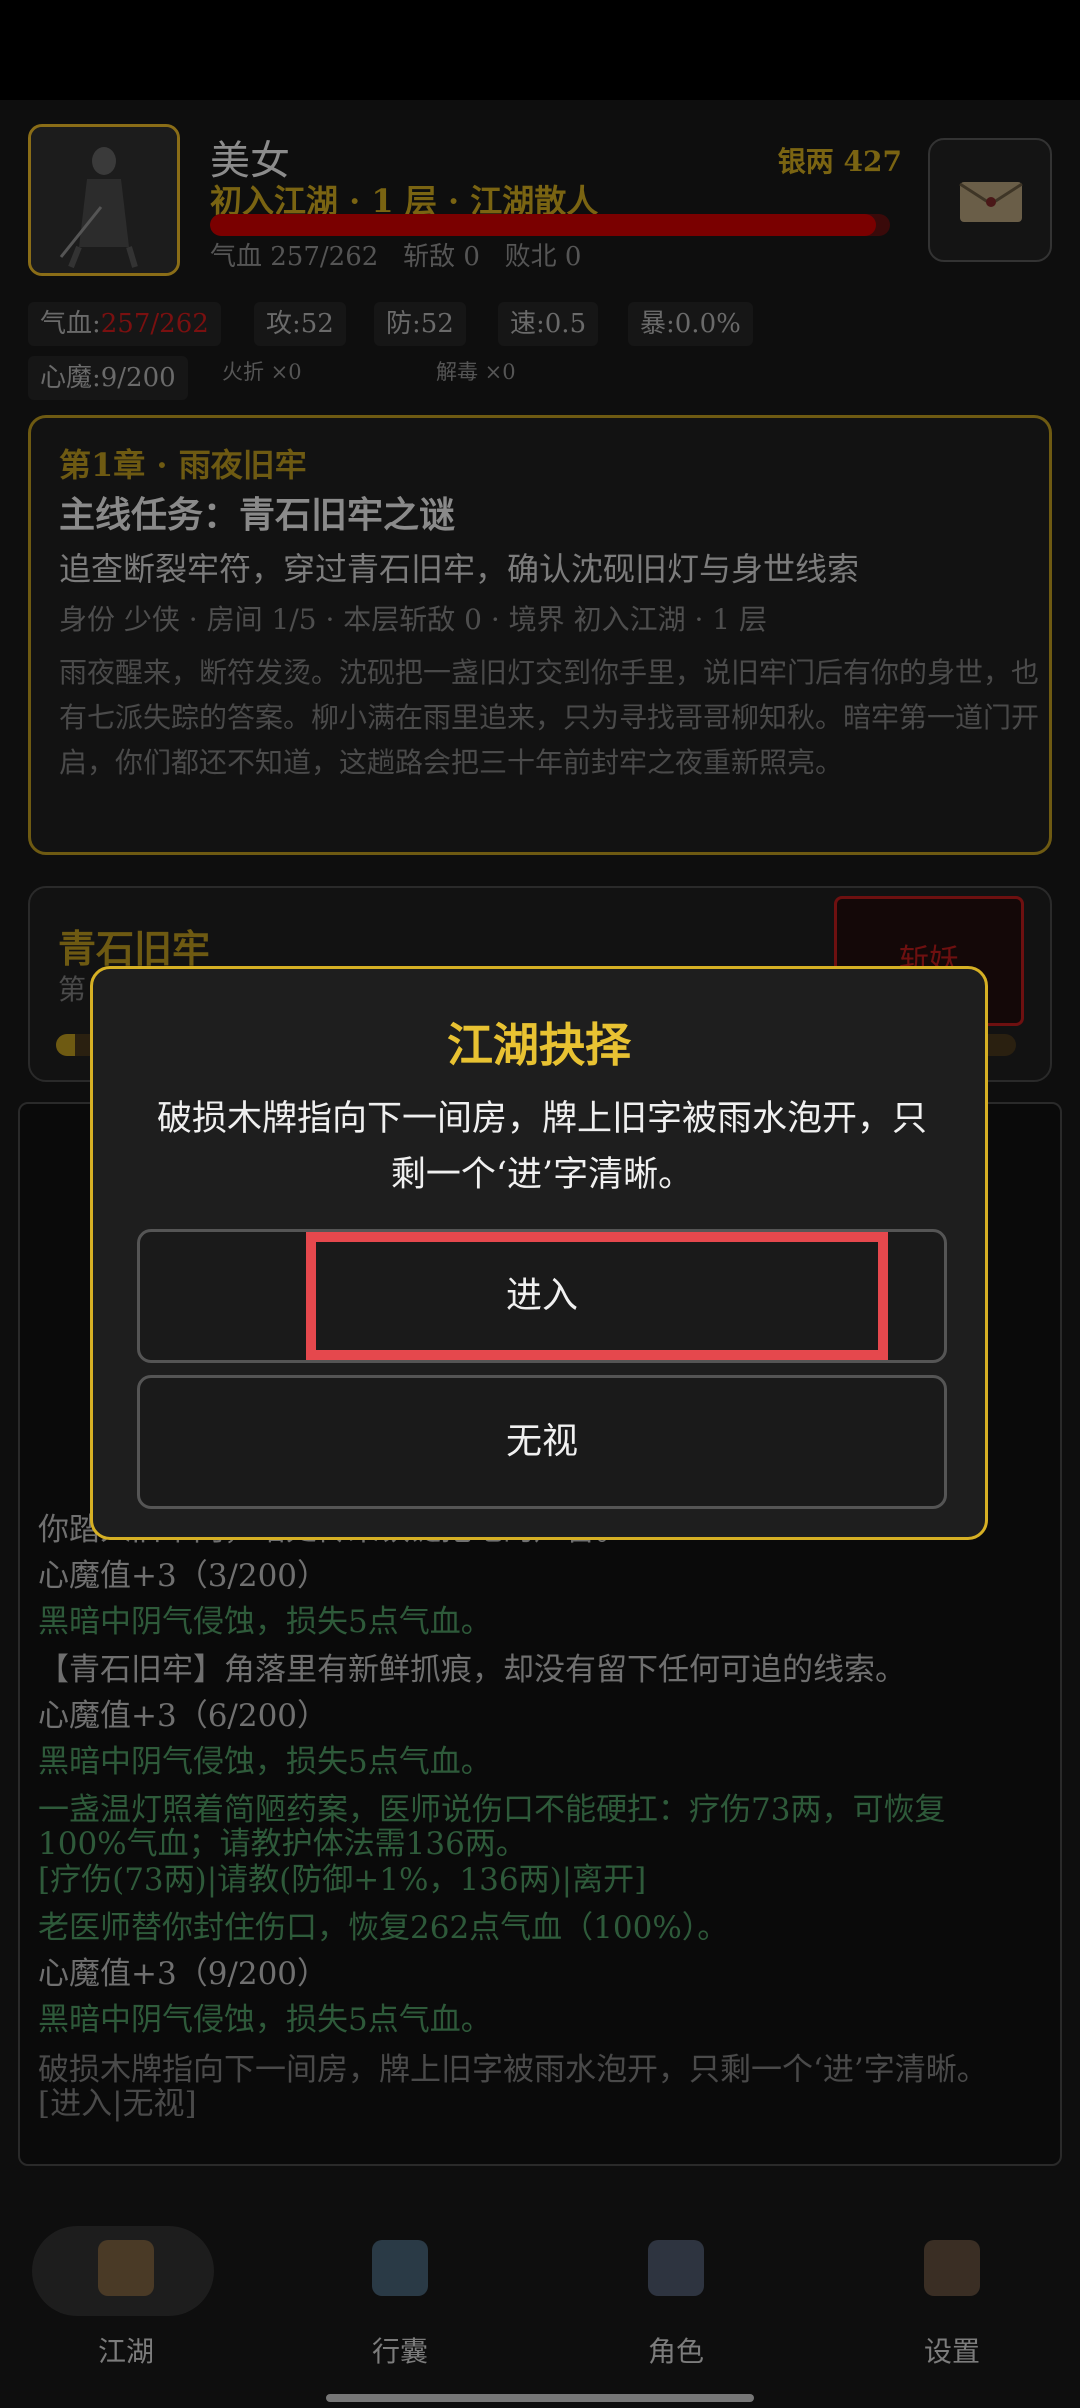  Describe the element at coordinates (952, 2268) in the screenshot. I see `settings-icon` at that location.